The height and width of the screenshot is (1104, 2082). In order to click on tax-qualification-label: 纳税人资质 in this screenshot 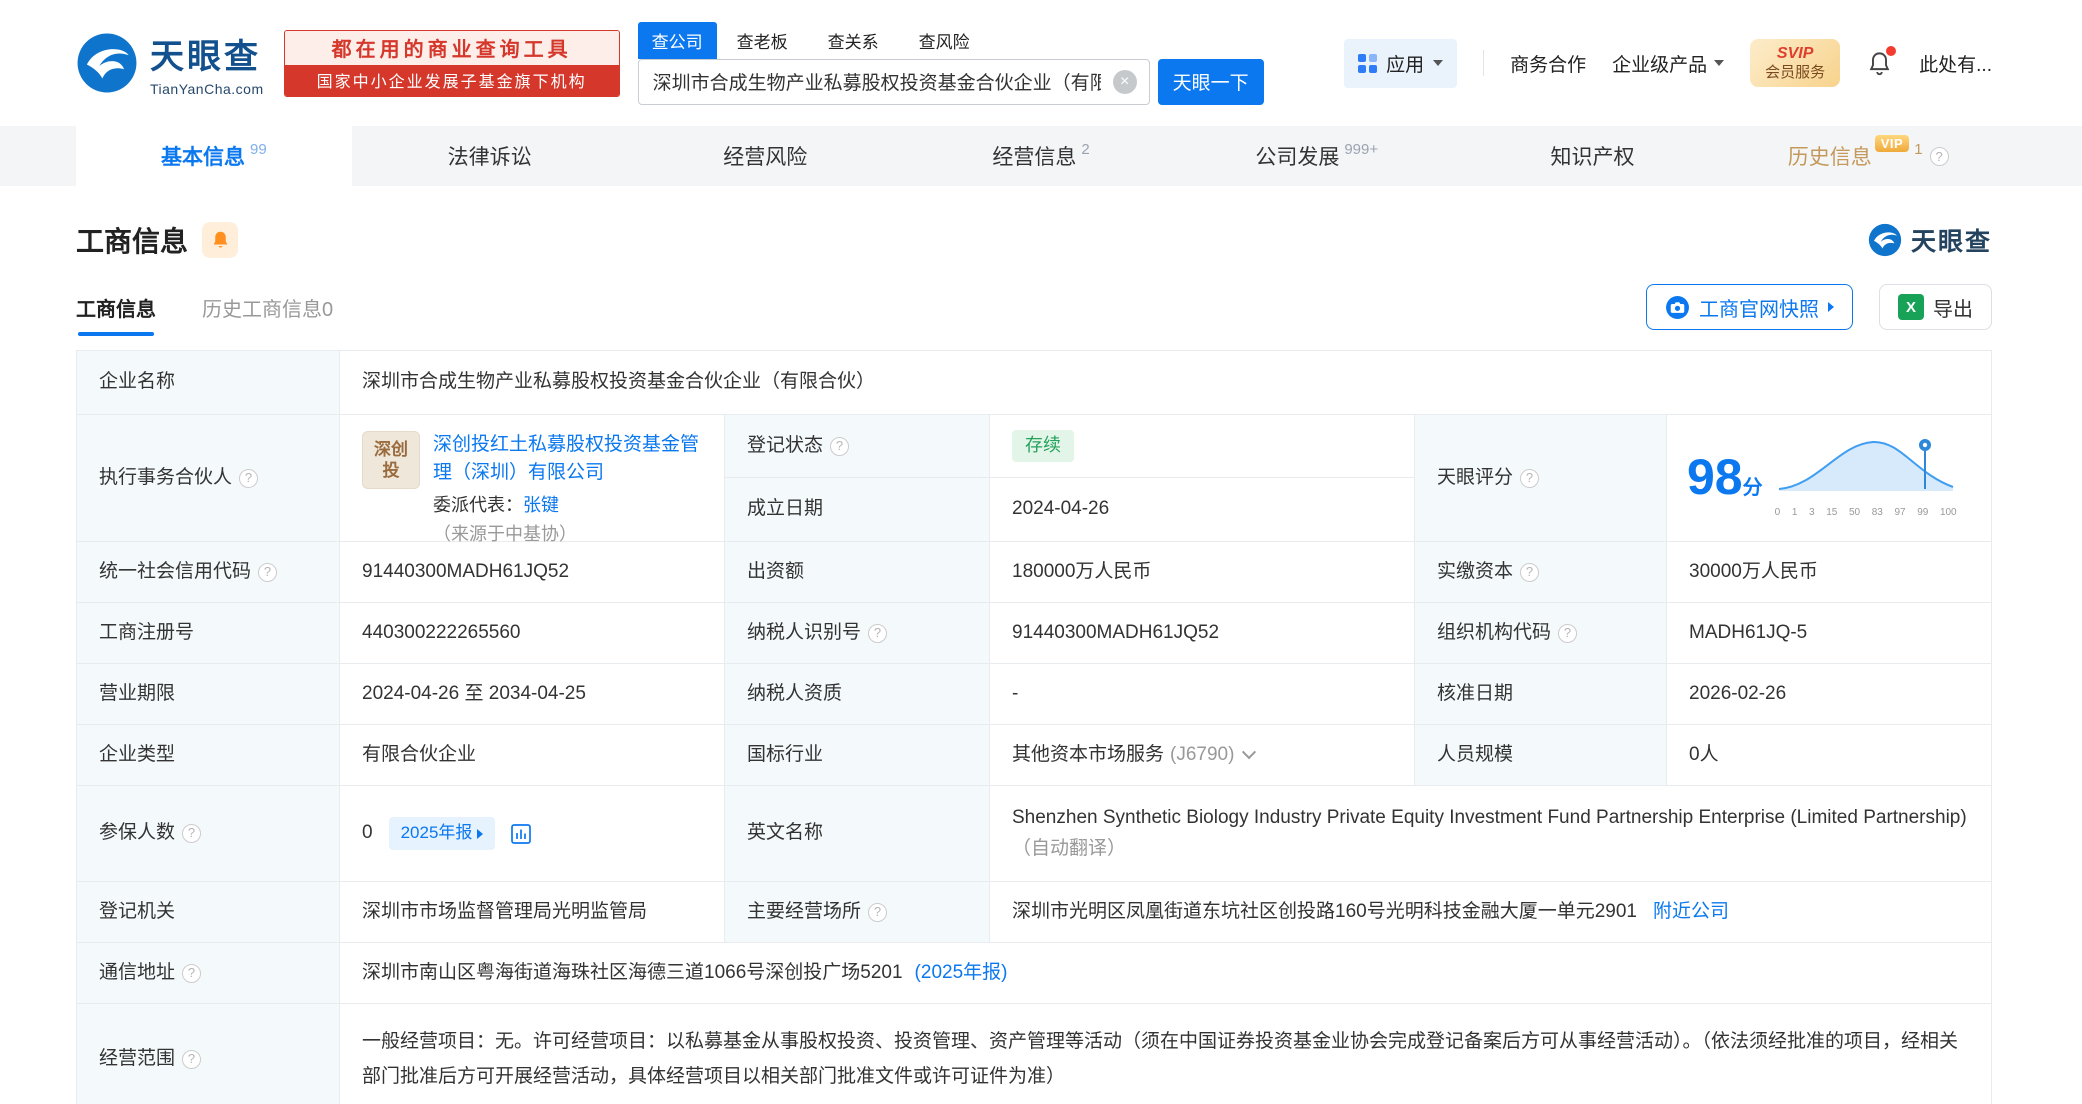, I will do `click(857, 694)`.